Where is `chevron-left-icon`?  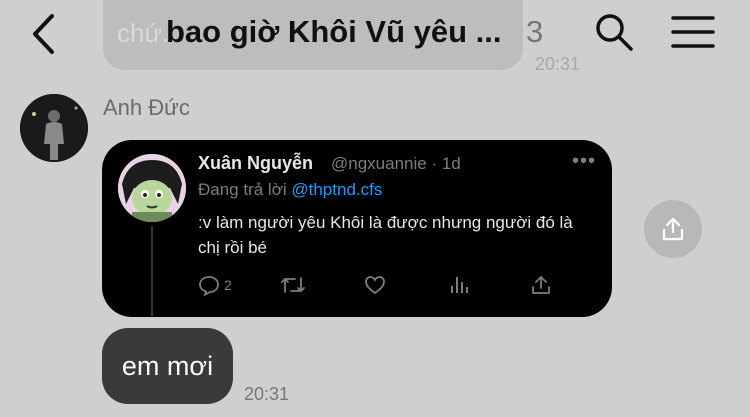
chevron-left-icon is located at coordinates (43, 34).